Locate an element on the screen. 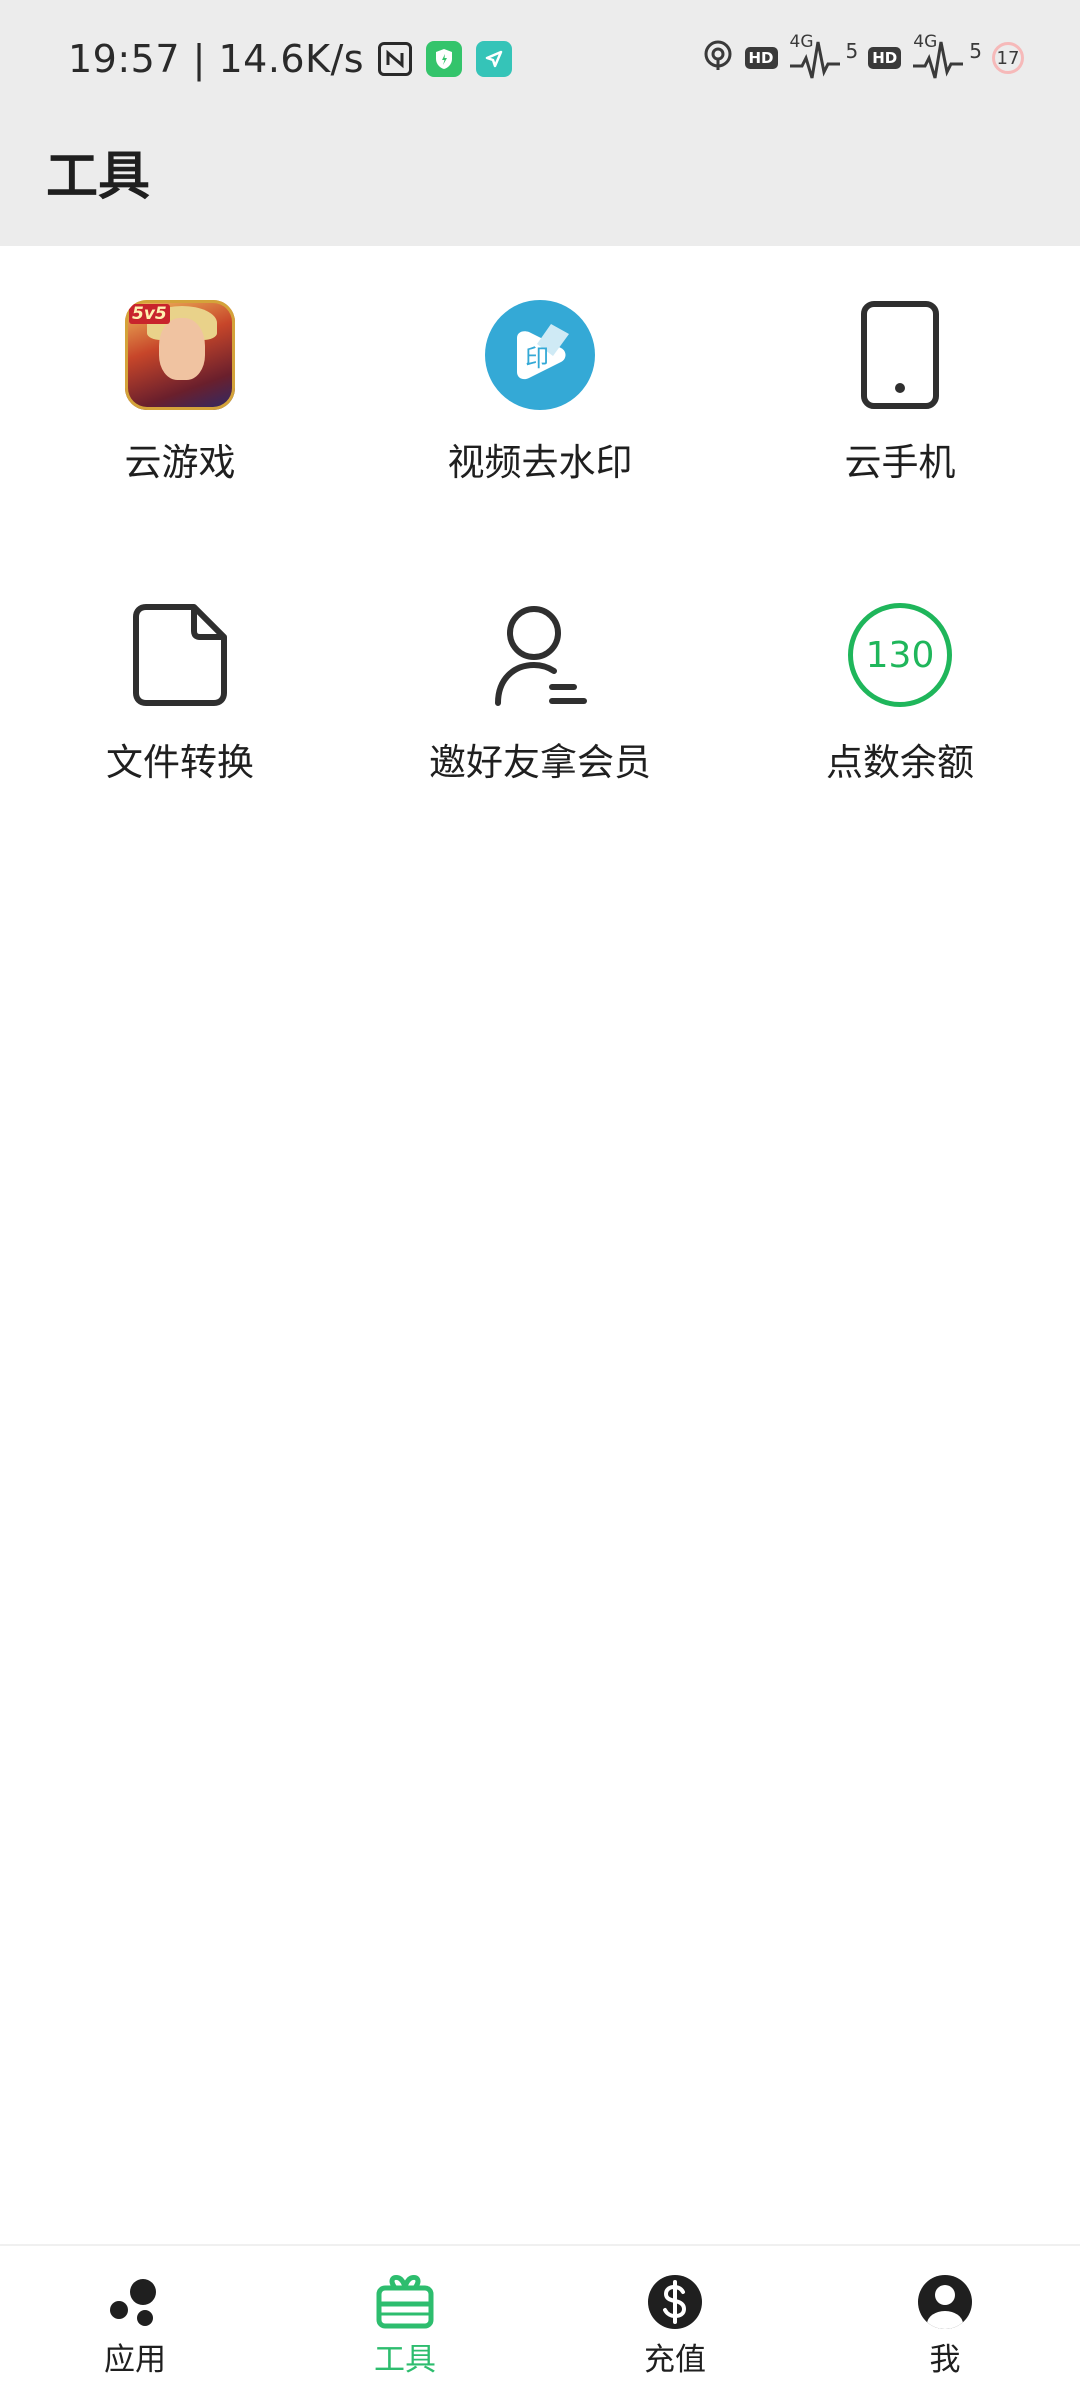 This screenshot has height=2402, width=1080. status-right: HD 4G 5 HD 4G 5 17 is located at coordinates (862, 58).